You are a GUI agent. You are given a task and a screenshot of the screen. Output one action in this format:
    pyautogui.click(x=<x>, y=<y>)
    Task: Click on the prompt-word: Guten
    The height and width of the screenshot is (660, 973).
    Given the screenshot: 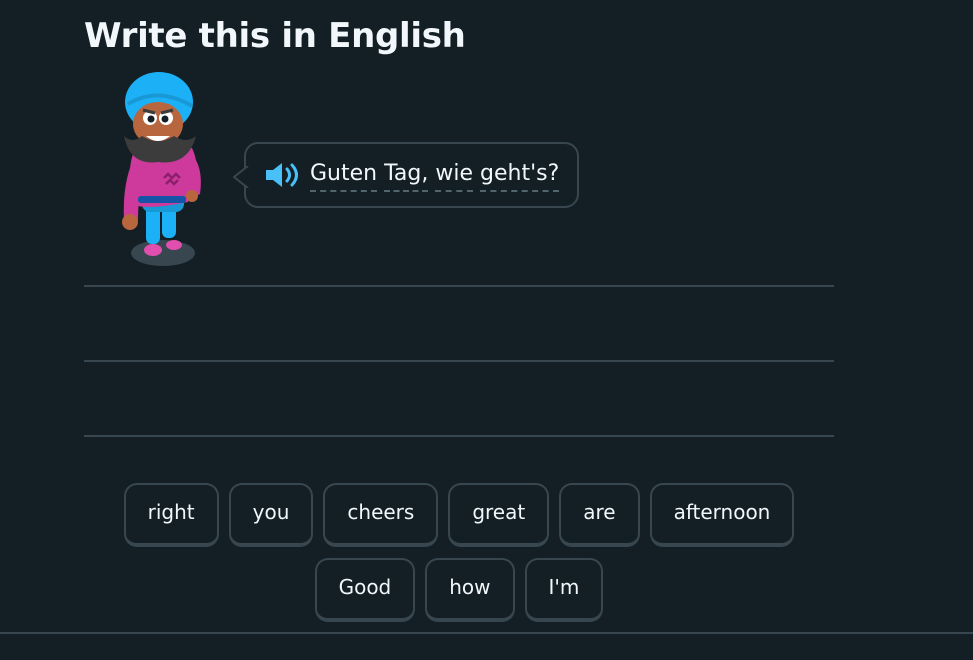 What is the action you would take?
    pyautogui.click(x=344, y=176)
    